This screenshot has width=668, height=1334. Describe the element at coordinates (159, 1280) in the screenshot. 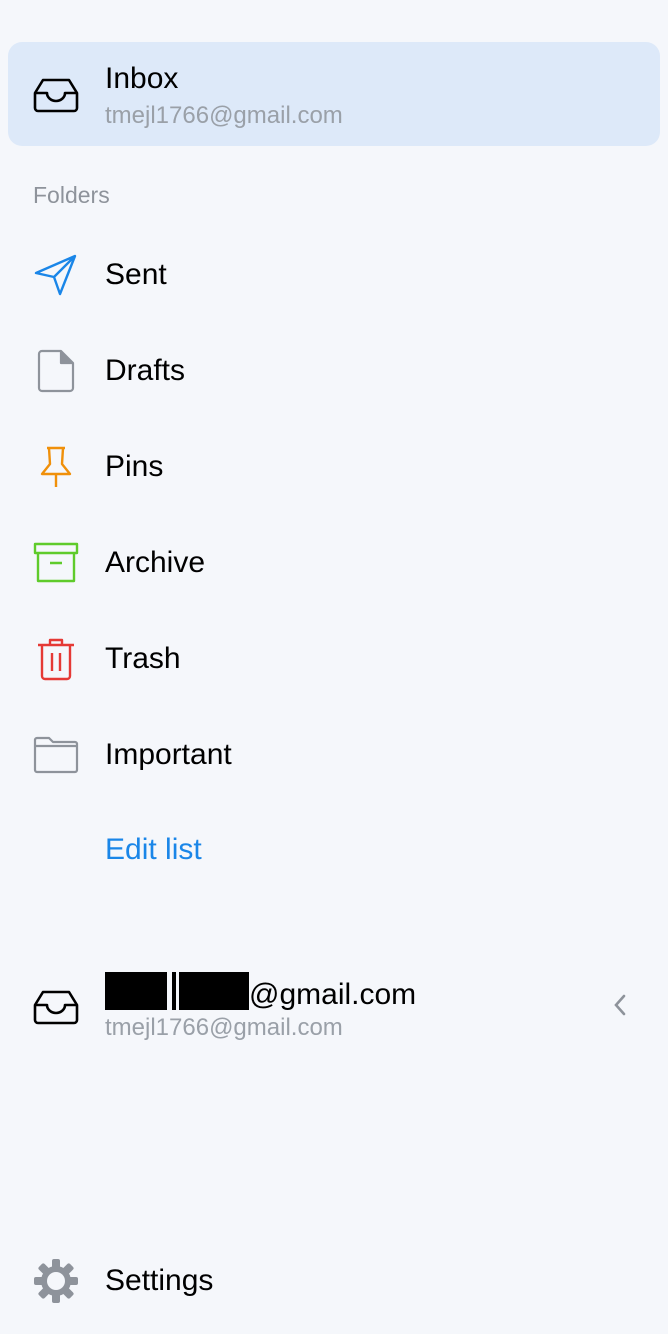

I see `settings-label: Settings` at that location.